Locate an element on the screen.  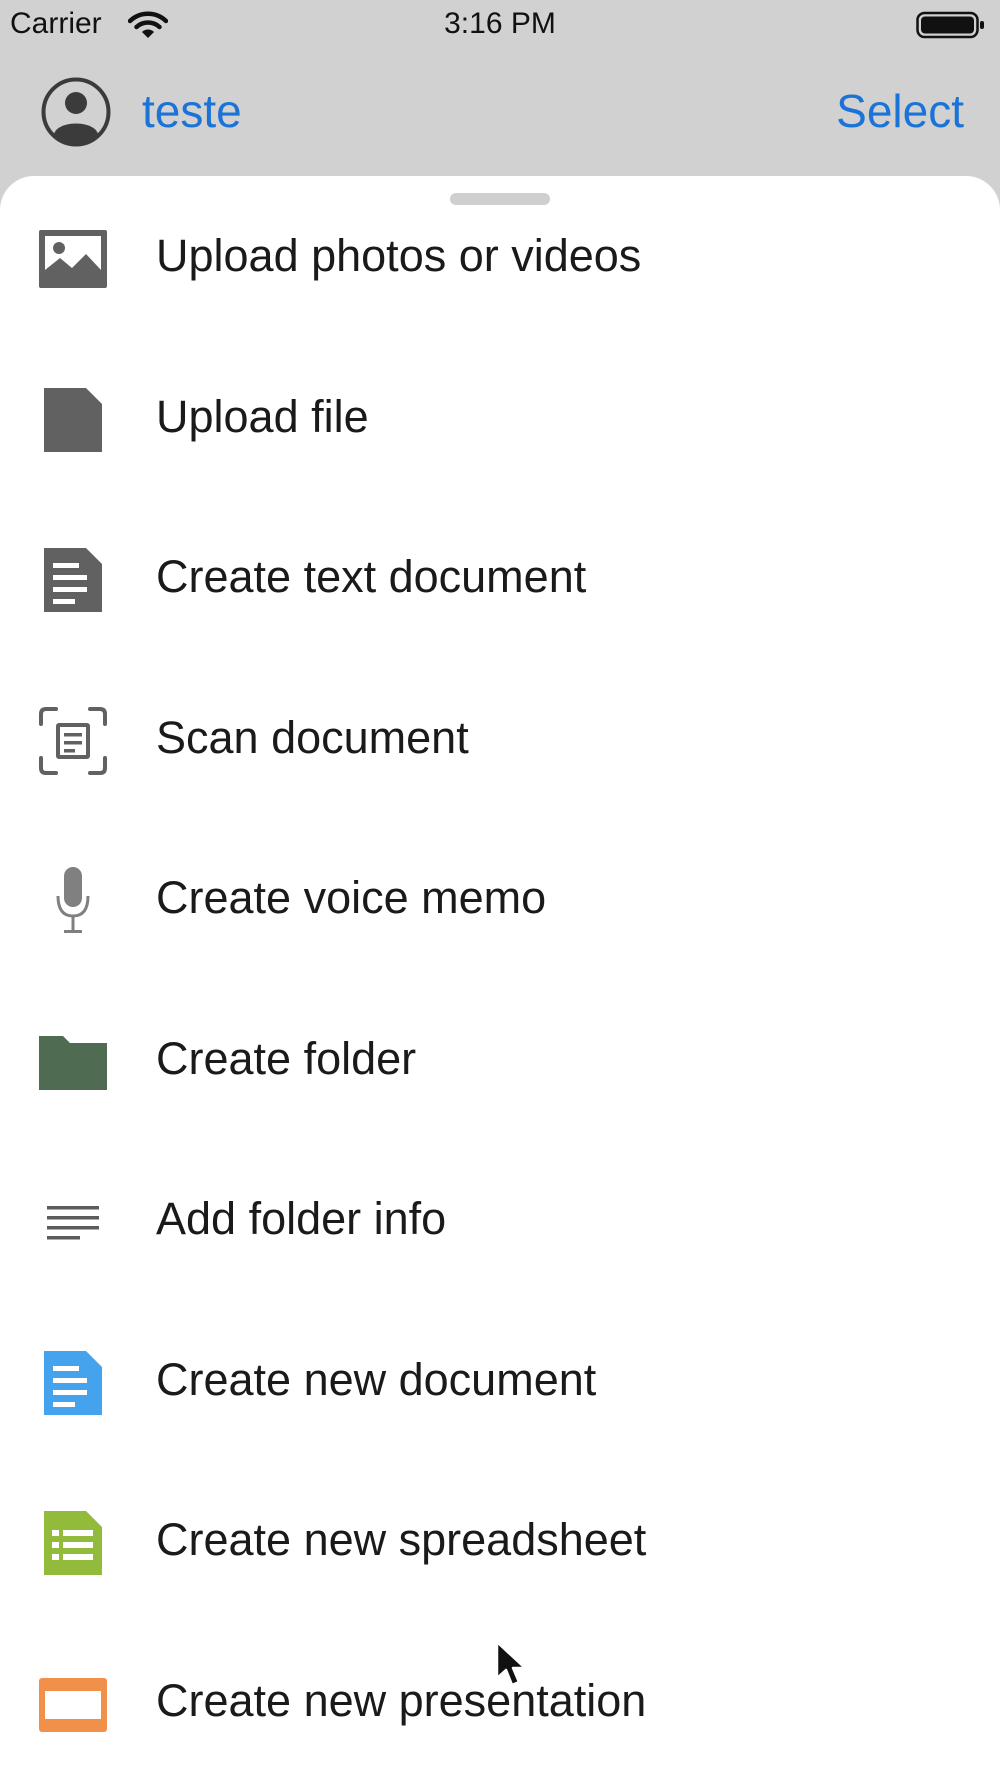
nav-bar: teste Select is located at coordinates (500, 115).